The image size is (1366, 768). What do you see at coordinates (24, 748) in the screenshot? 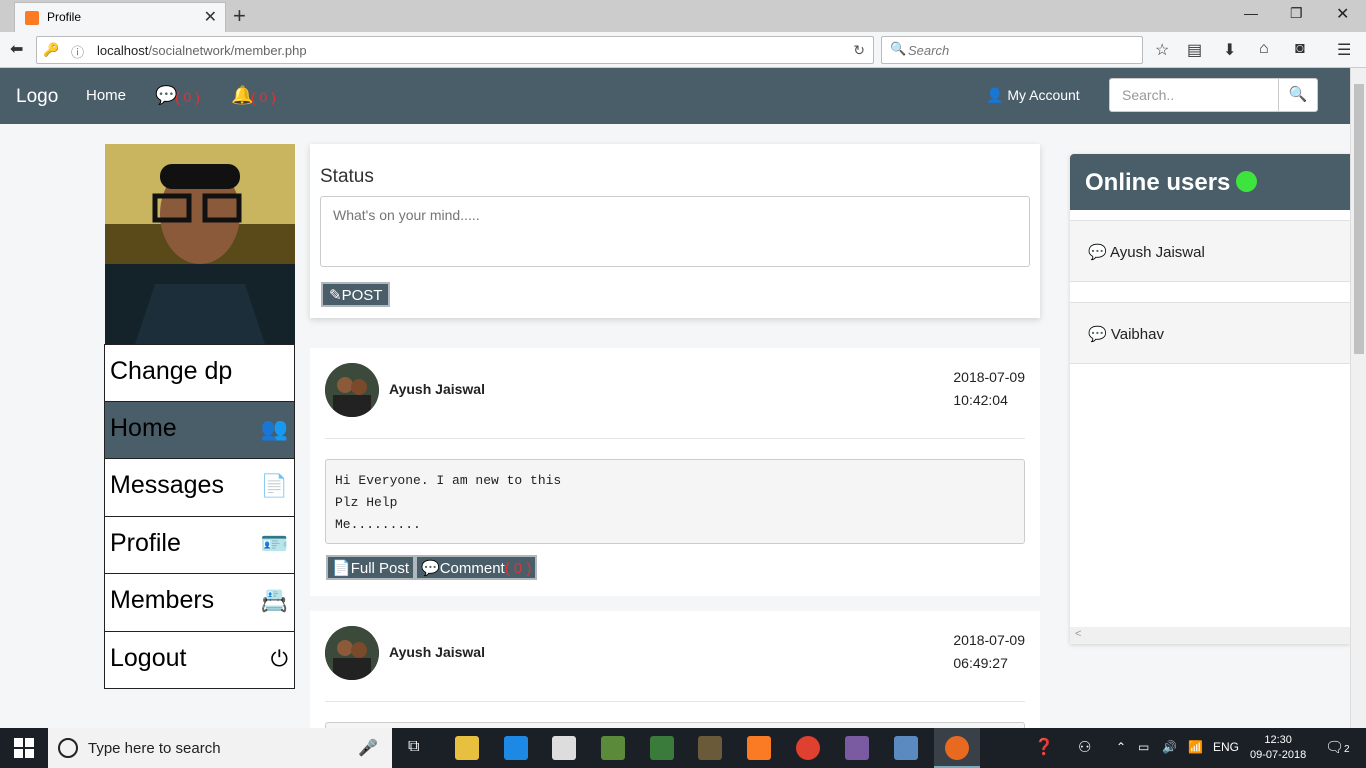
I see `windows-start-icon` at bounding box center [24, 748].